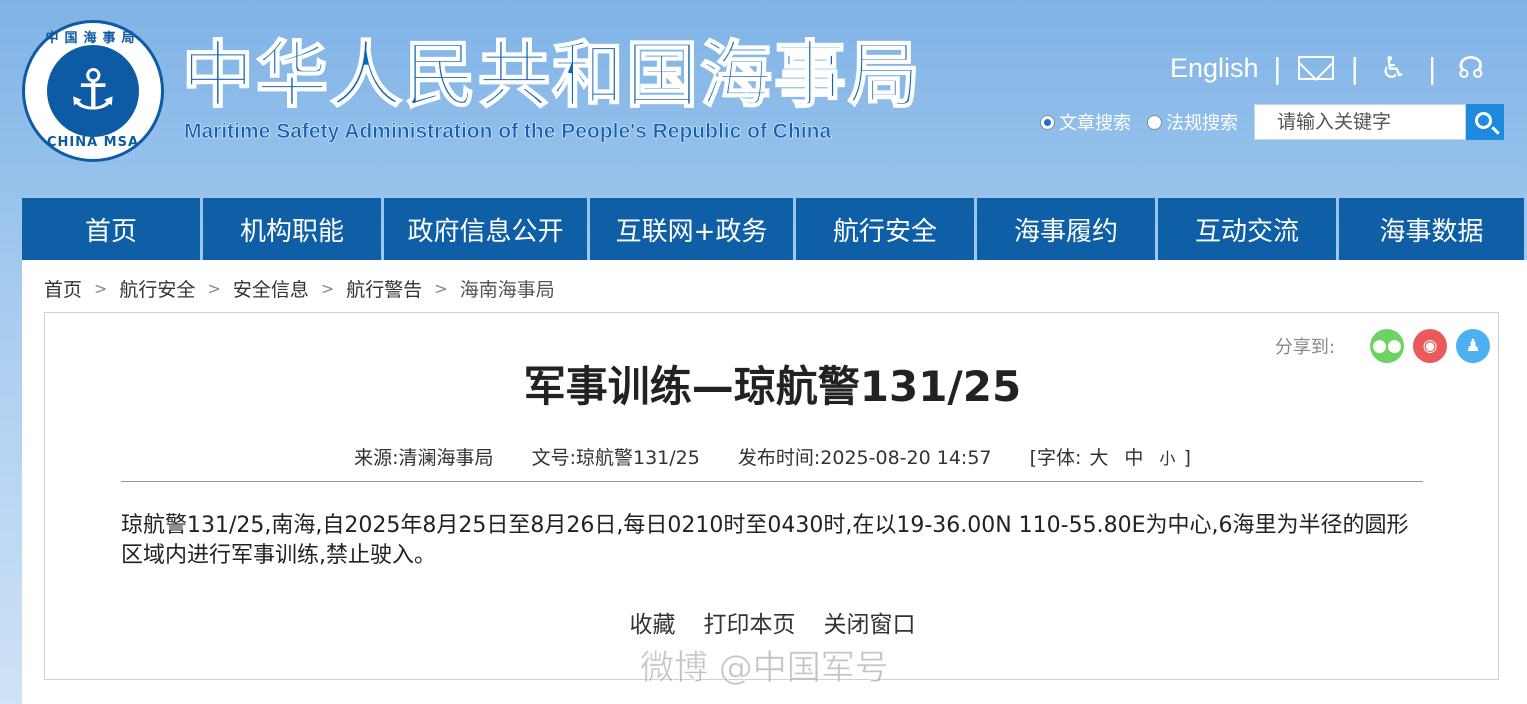 Image resolution: width=1527 pixels, height=704 pixels. I want to click on font-size-medium: 中, so click(1133, 458).